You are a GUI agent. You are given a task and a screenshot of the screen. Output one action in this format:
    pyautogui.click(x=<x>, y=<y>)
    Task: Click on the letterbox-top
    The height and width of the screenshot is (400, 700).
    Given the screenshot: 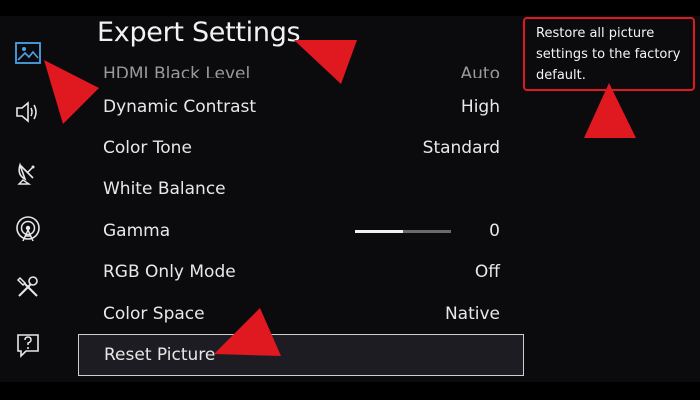 What is the action you would take?
    pyautogui.click(x=350, y=8)
    